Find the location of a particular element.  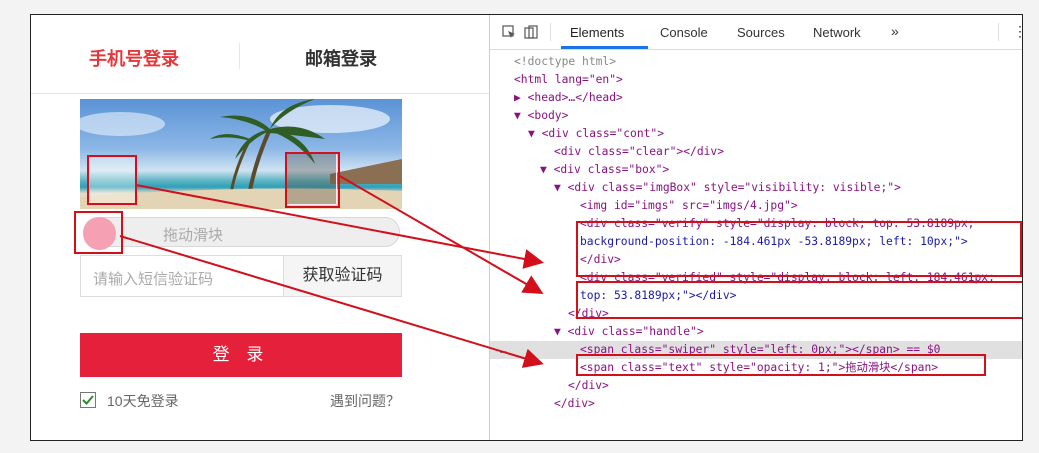

dom-line: <img id="imgs" src="imgs/4.jpg"> is located at coordinates (756, 206).